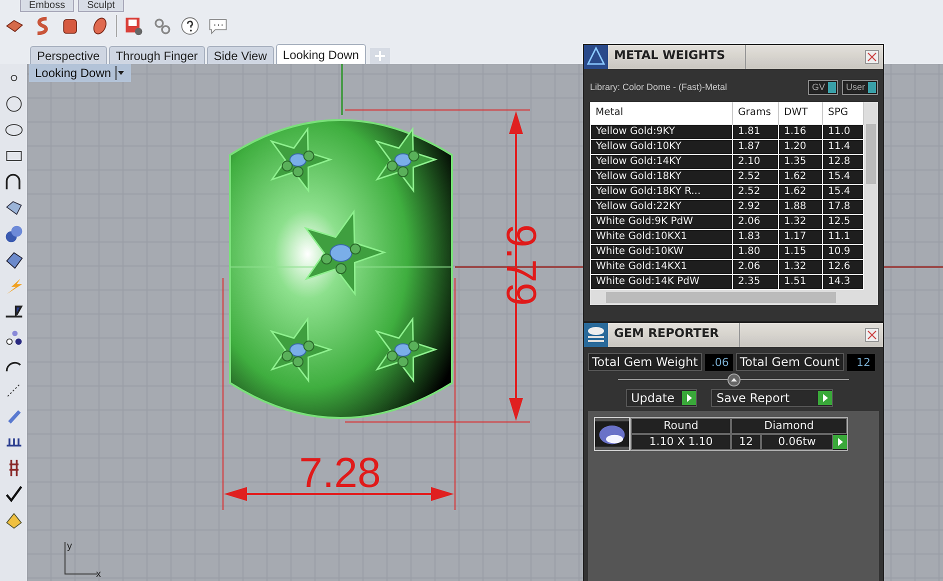  What do you see at coordinates (871, 196) in the screenshot?
I see `vertical-scrollbar` at bounding box center [871, 196].